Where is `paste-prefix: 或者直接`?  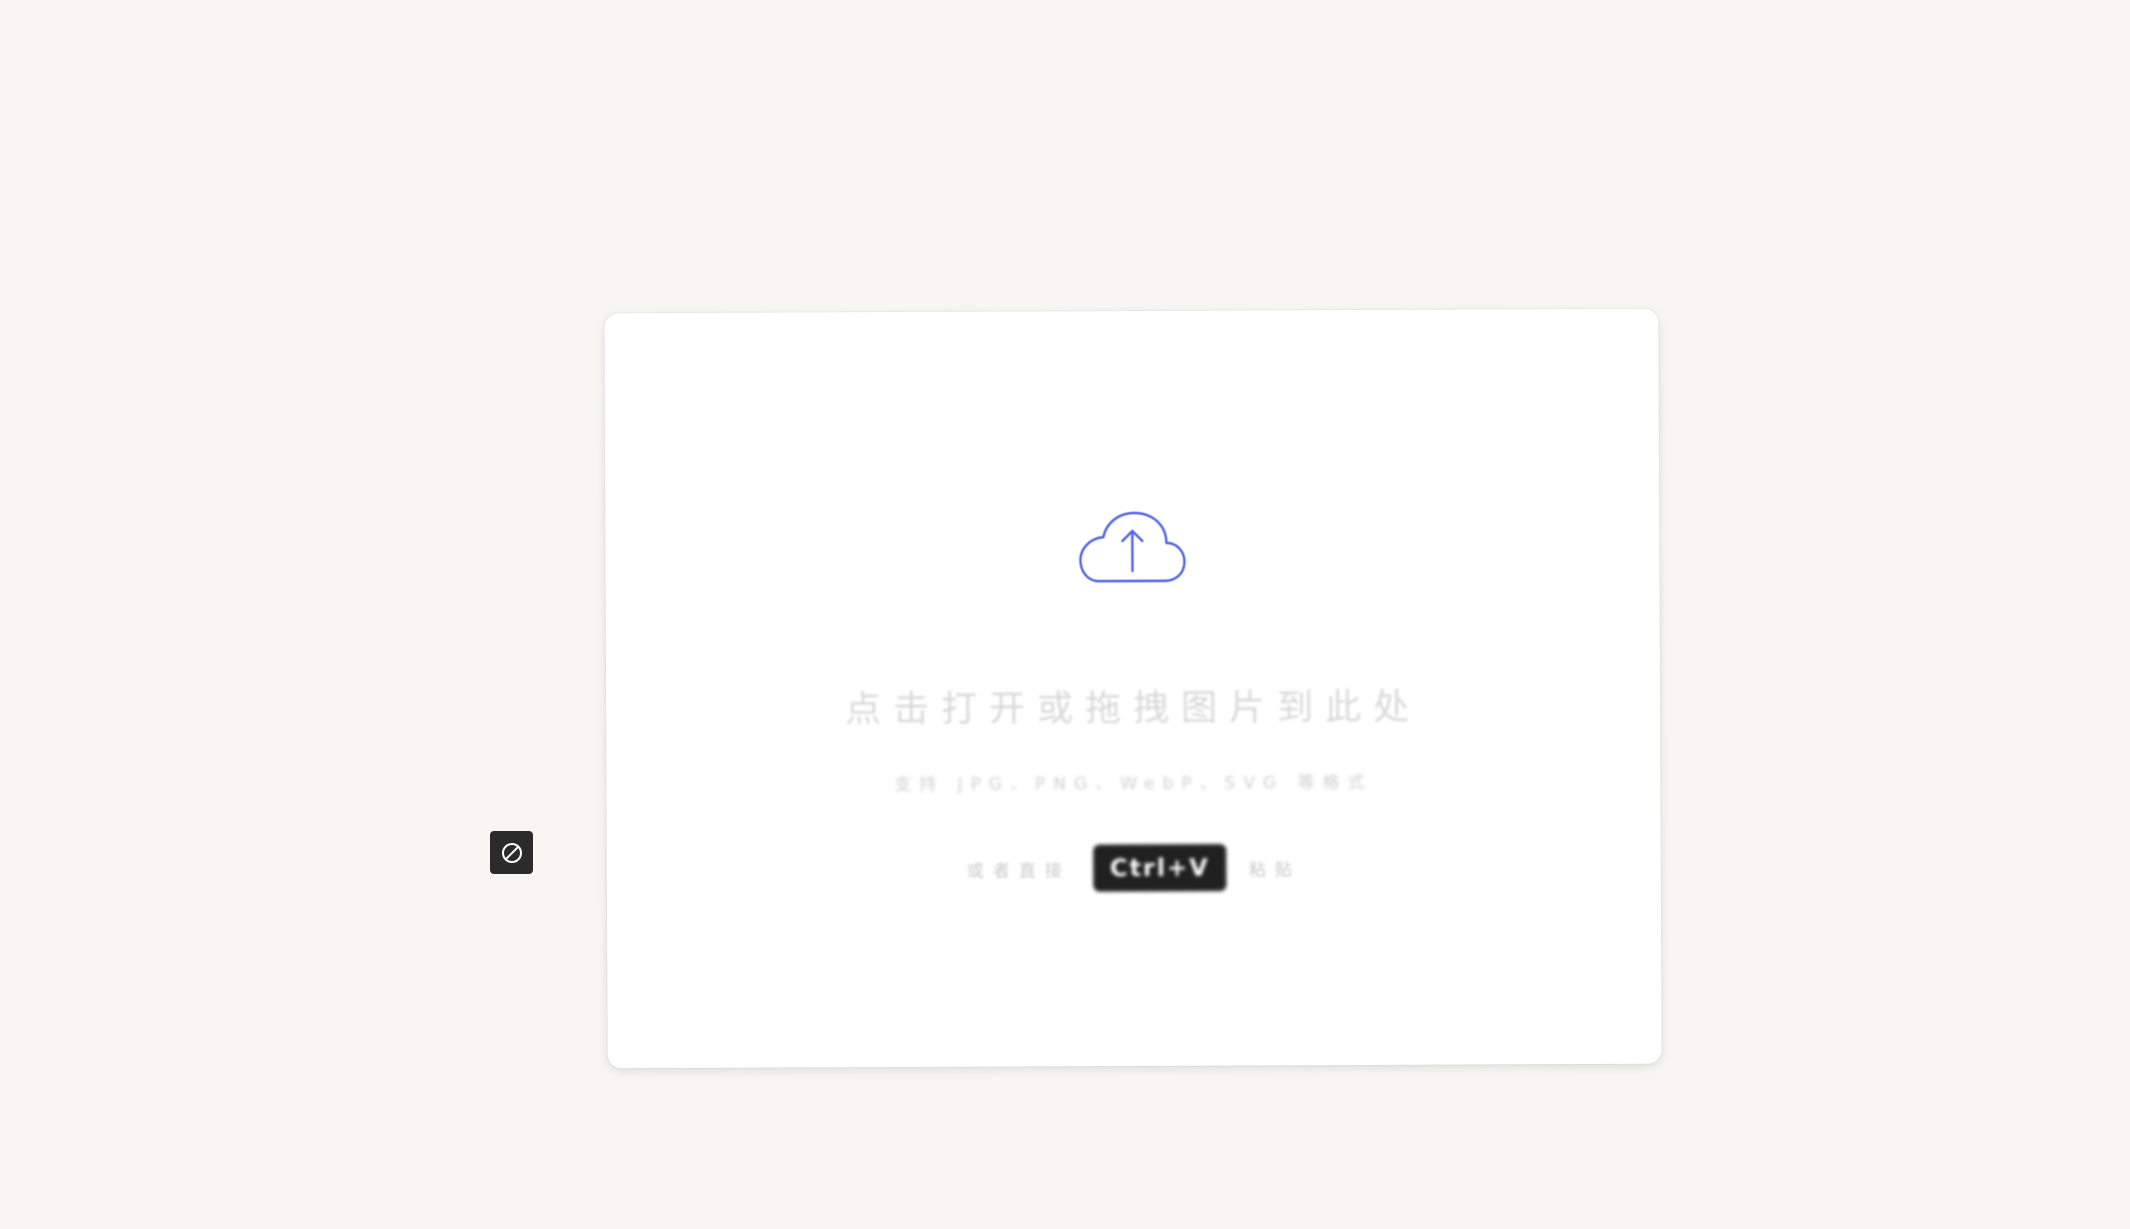 paste-prefix: 或者直接 is located at coordinates (1018, 871).